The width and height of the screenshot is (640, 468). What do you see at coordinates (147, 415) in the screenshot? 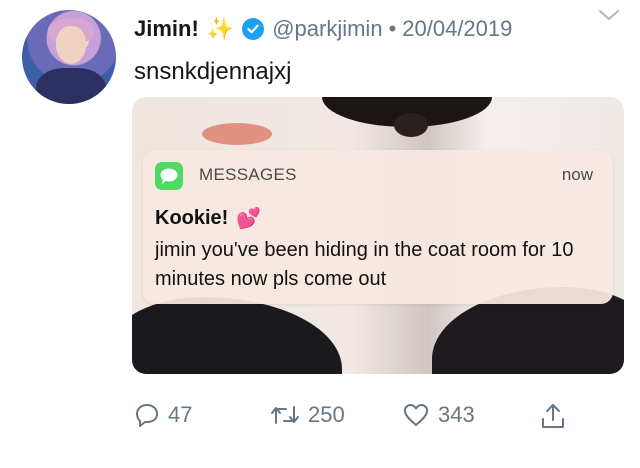
I see `reply-icon` at bounding box center [147, 415].